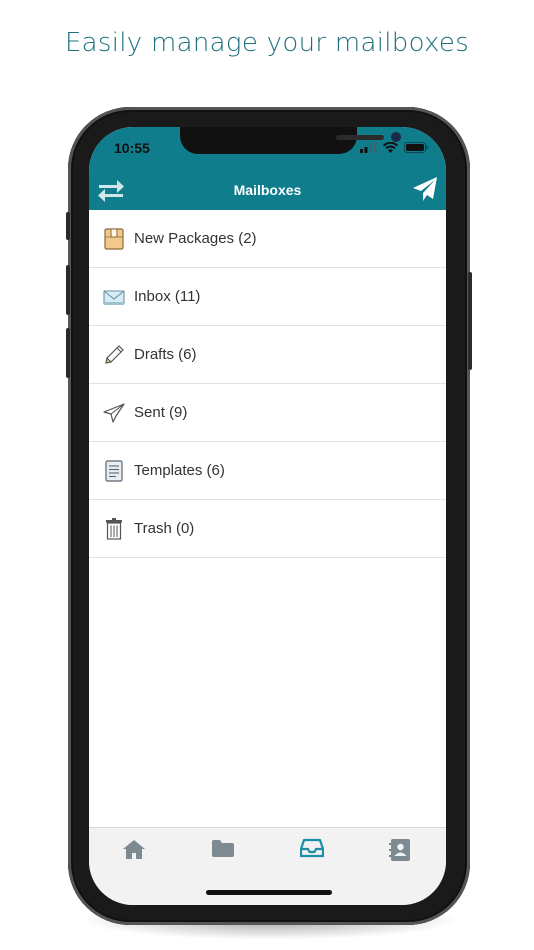 This screenshot has height=950, width=534. Describe the element at coordinates (164, 528) in the screenshot. I see `mailbox-label: Trash (0)` at that location.